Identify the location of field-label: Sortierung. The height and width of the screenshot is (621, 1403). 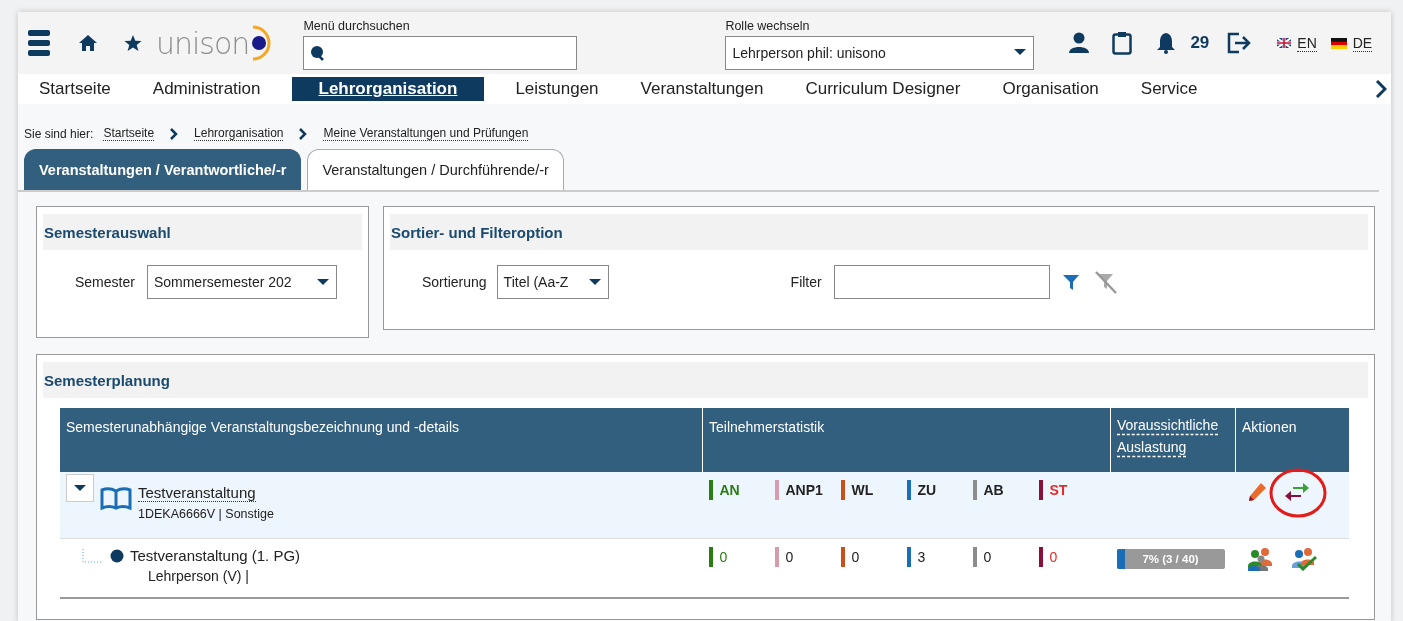
(454, 282).